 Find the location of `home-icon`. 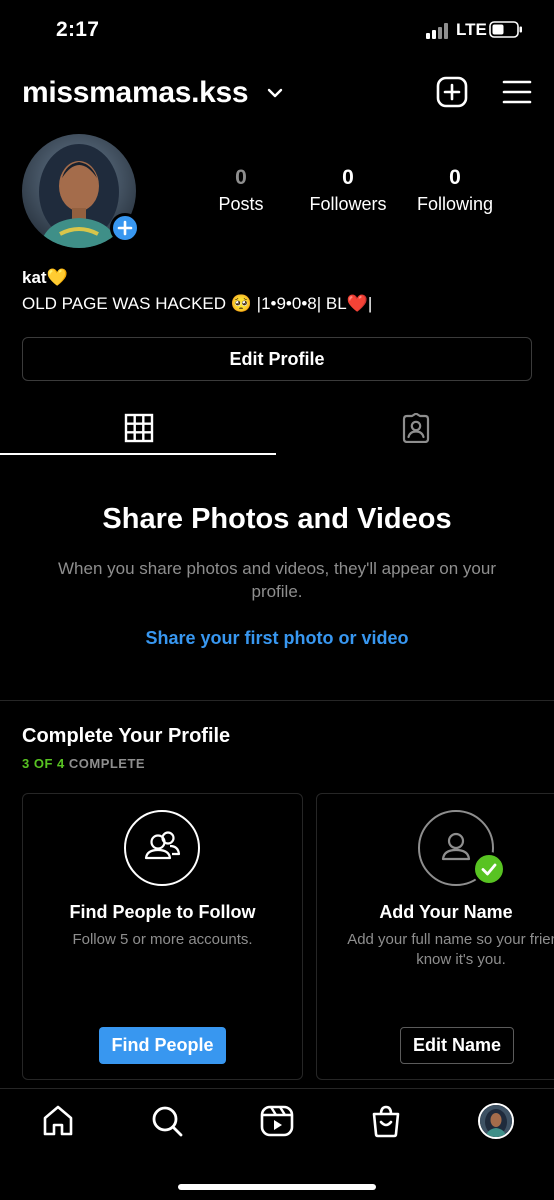

home-icon is located at coordinates (58, 1121).